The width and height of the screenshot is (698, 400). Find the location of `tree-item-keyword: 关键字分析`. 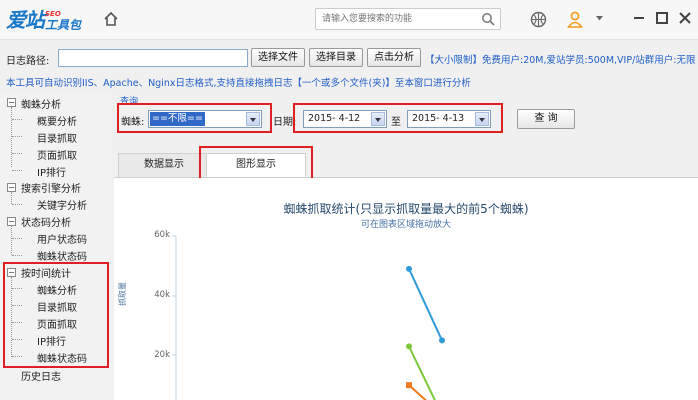

tree-item-keyword: 关键字分析 is located at coordinates (62, 204).